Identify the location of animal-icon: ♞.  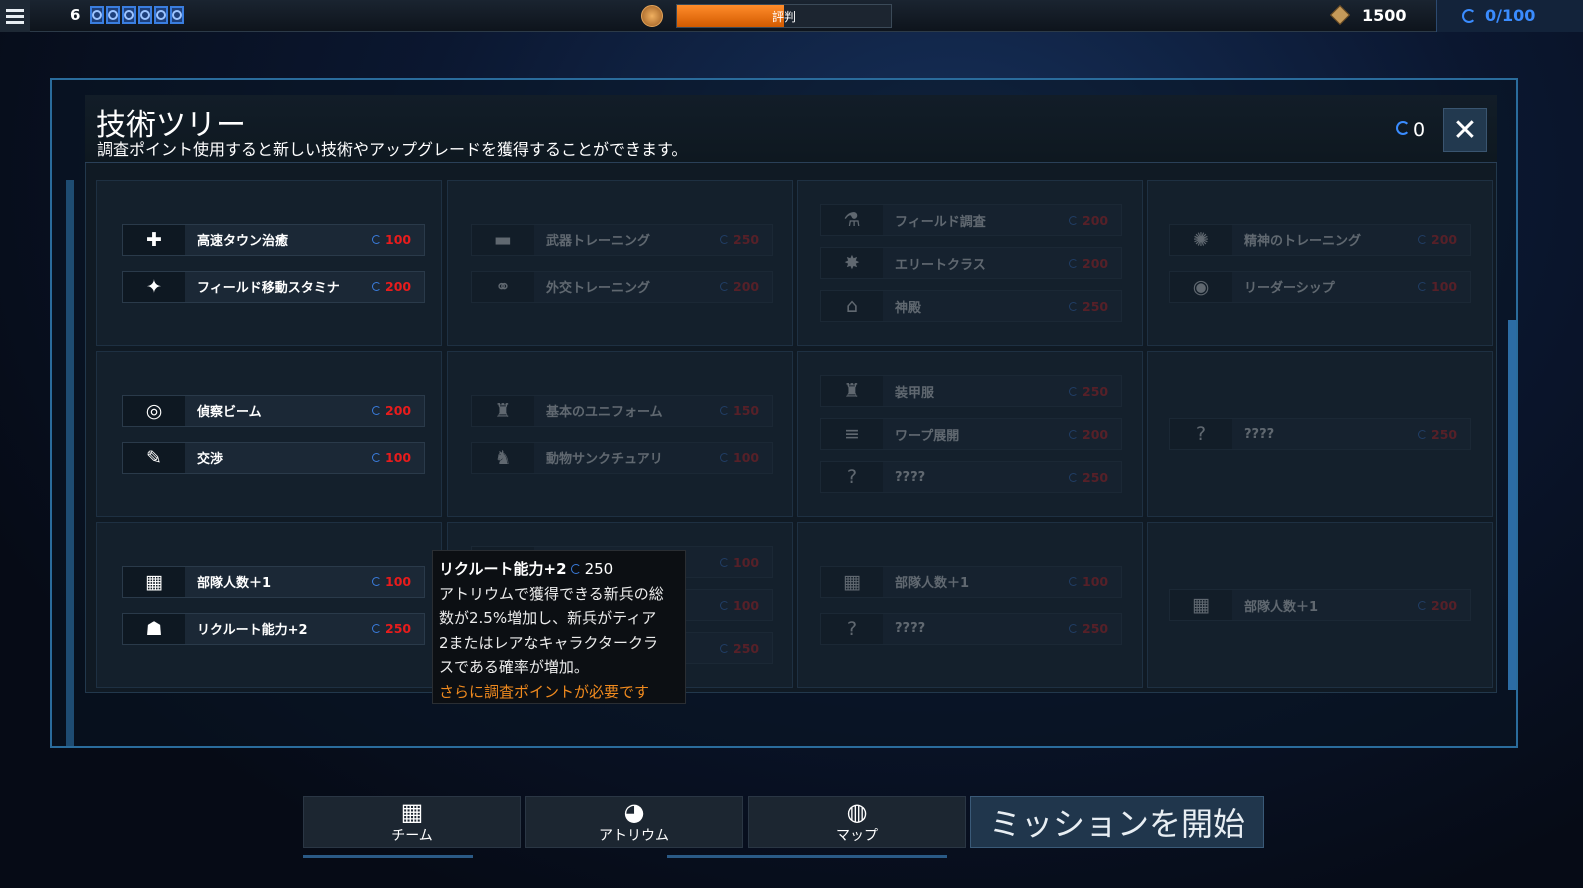
(503, 457).